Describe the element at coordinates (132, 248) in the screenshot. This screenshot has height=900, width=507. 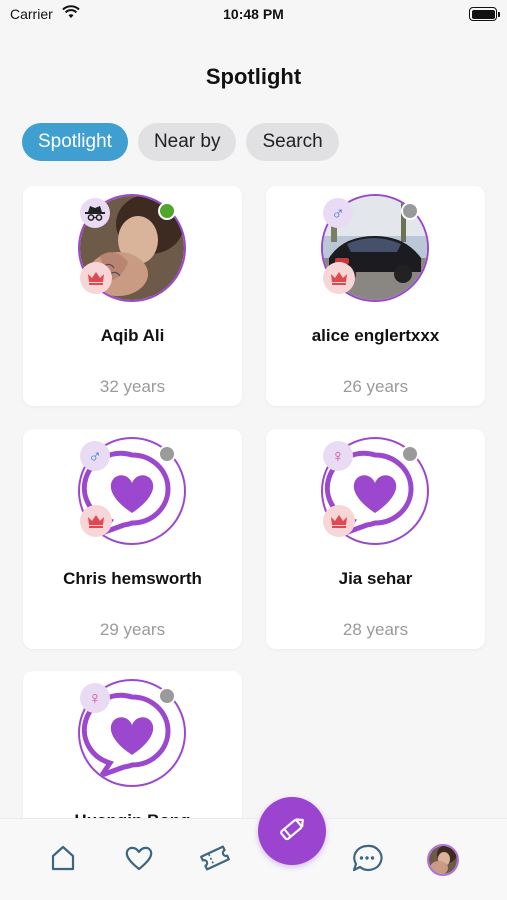
I see `profile-avatar-wrap` at that location.